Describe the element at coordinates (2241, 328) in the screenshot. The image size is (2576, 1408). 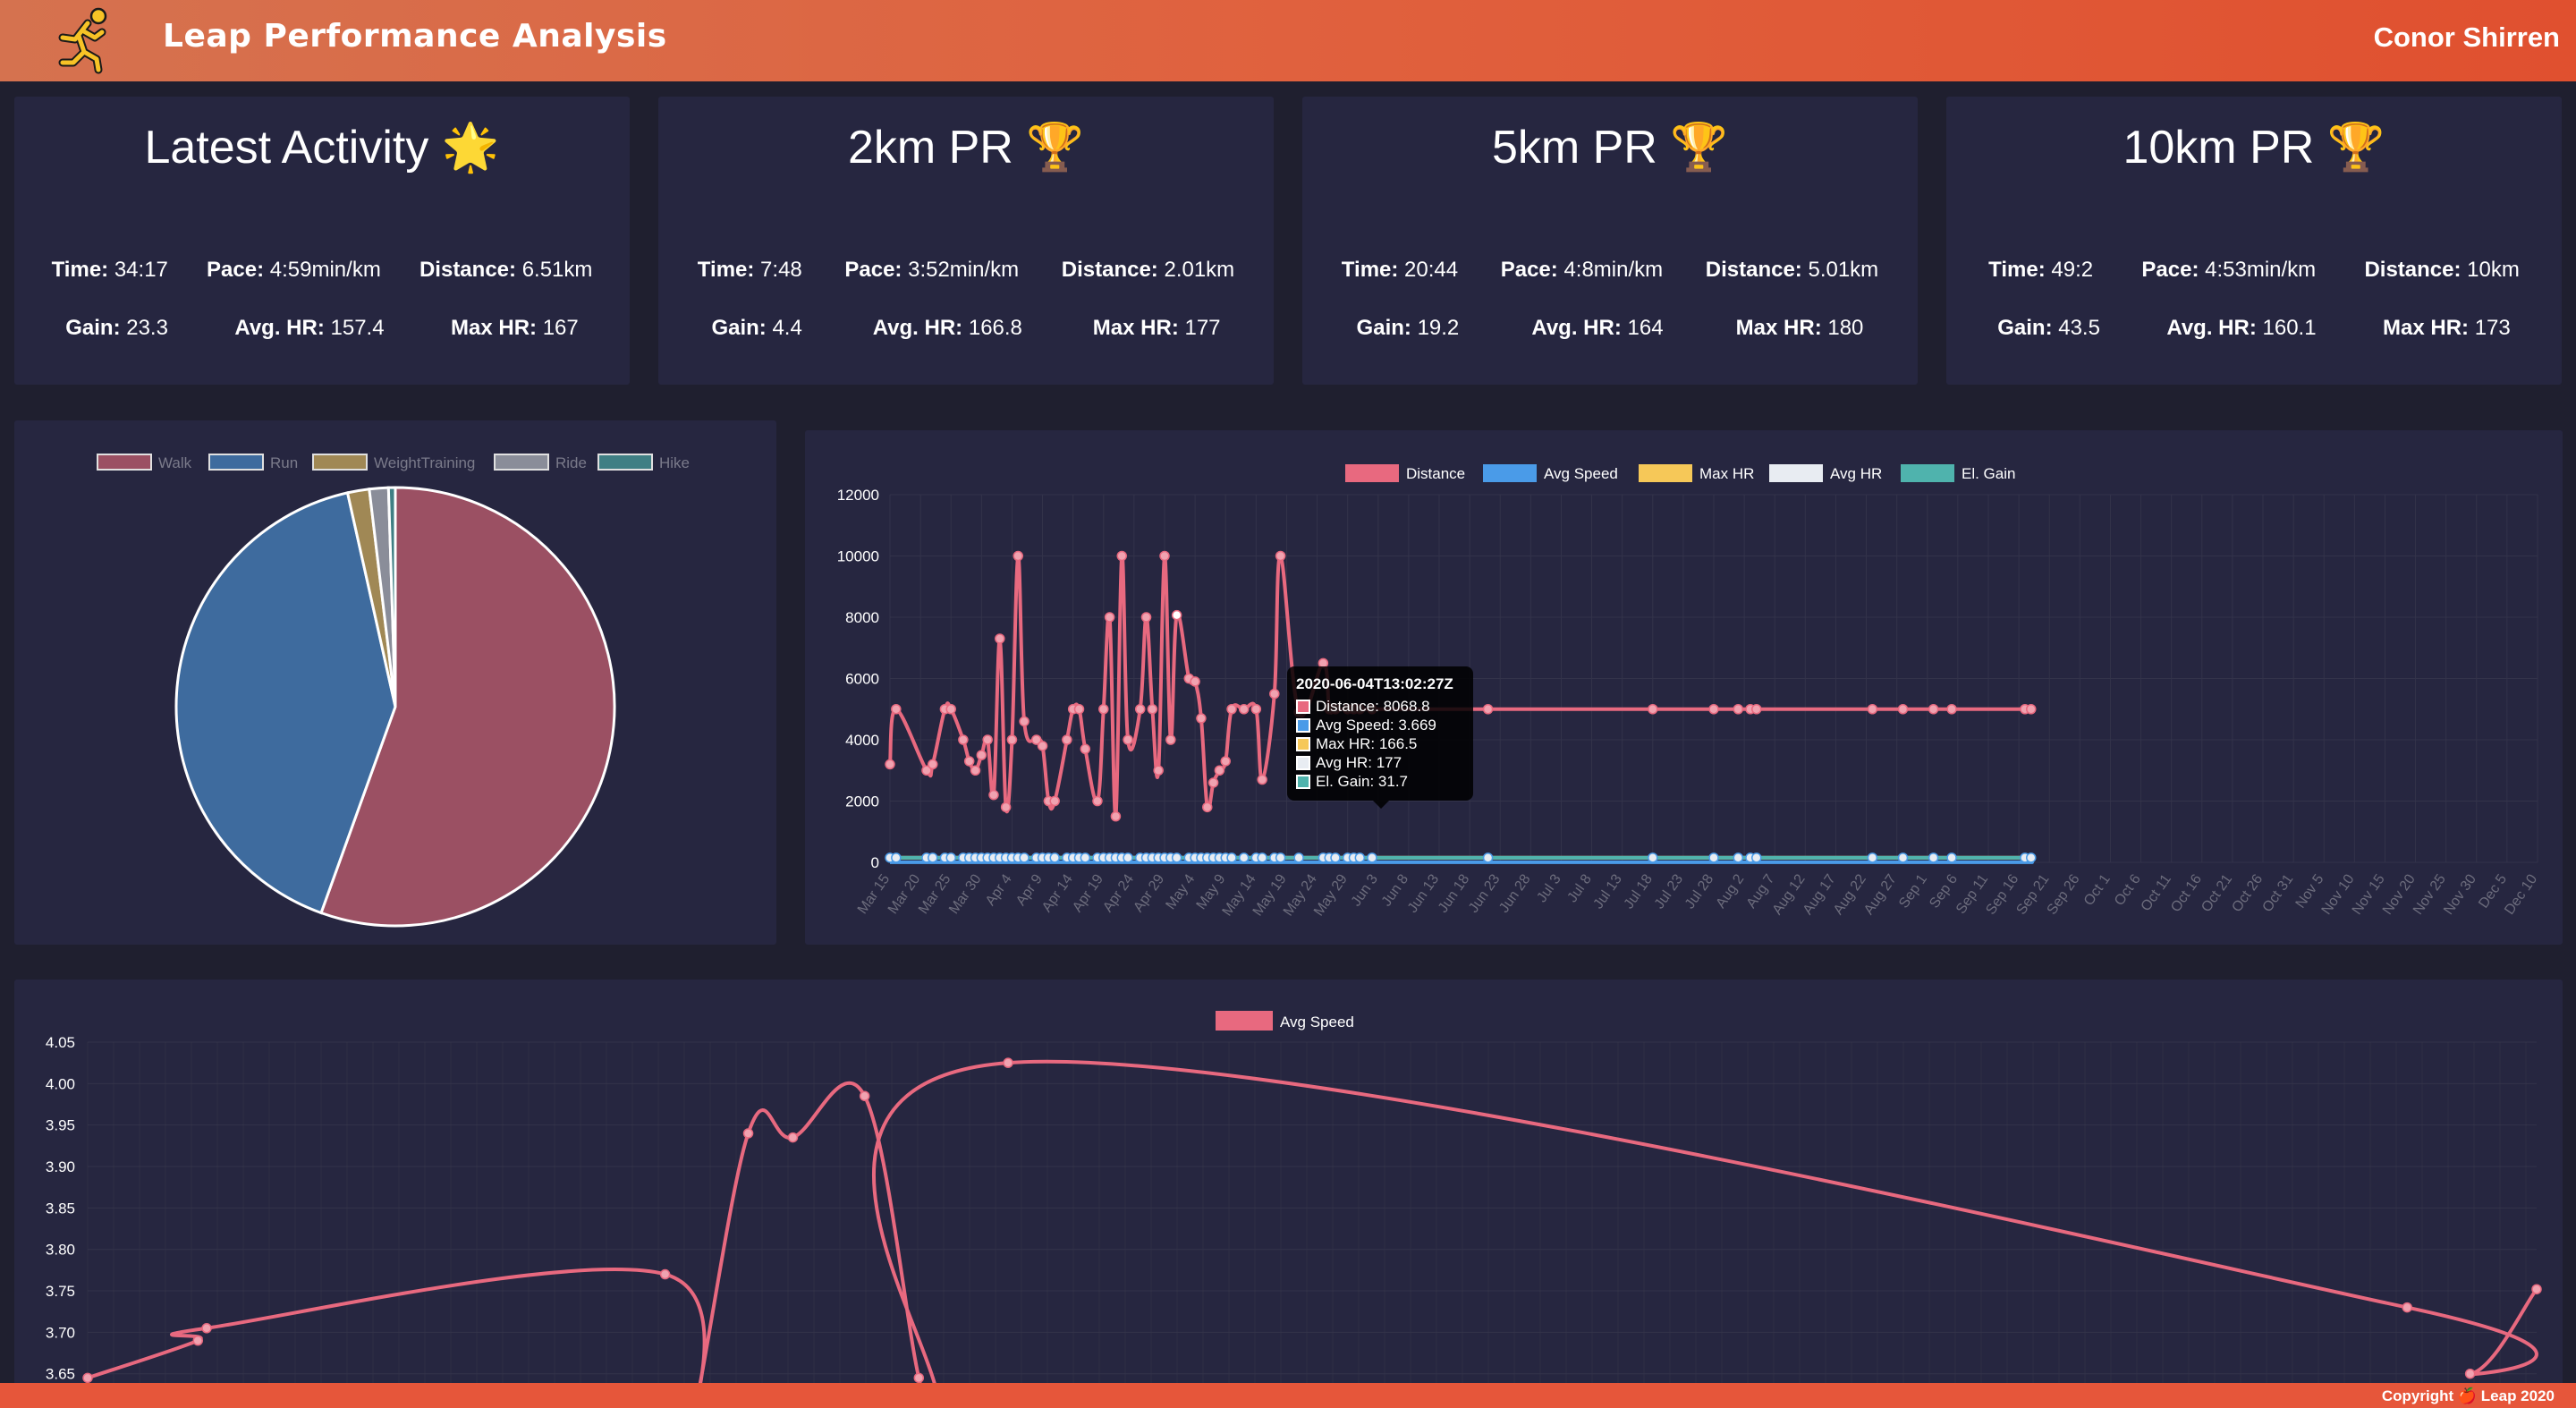
I see `avg-hr-stat: Avg. HR: 160.1` at that location.